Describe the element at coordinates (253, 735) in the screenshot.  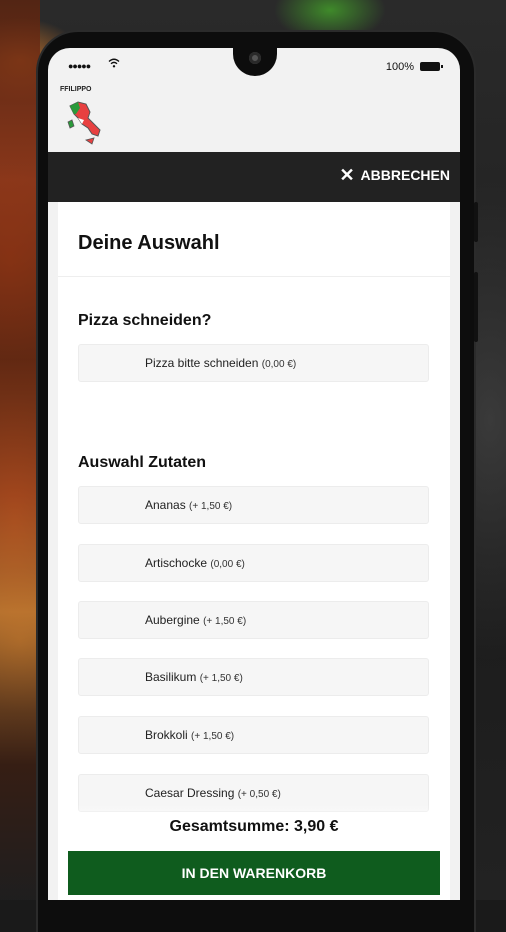
I see `option-brokkoli: Brokkoli (+ 1,50 €)` at that location.